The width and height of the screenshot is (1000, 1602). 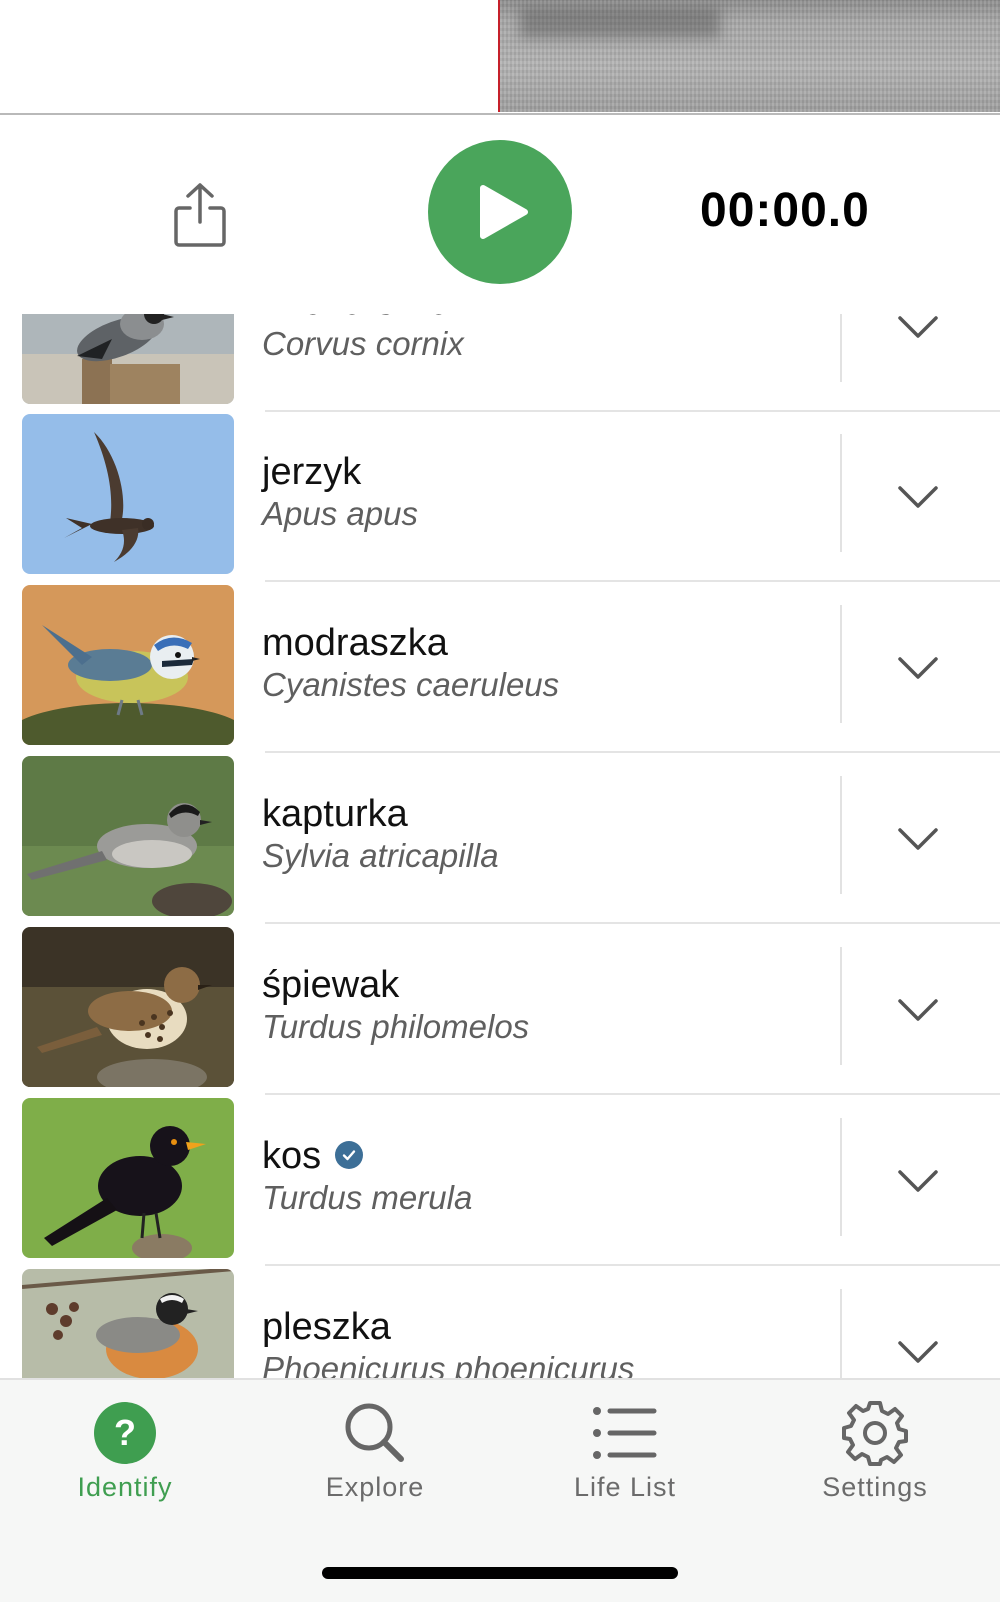 What do you see at coordinates (542, 663) in the screenshot?
I see `species-names: modraszka Cyanistes caeruleus` at bounding box center [542, 663].